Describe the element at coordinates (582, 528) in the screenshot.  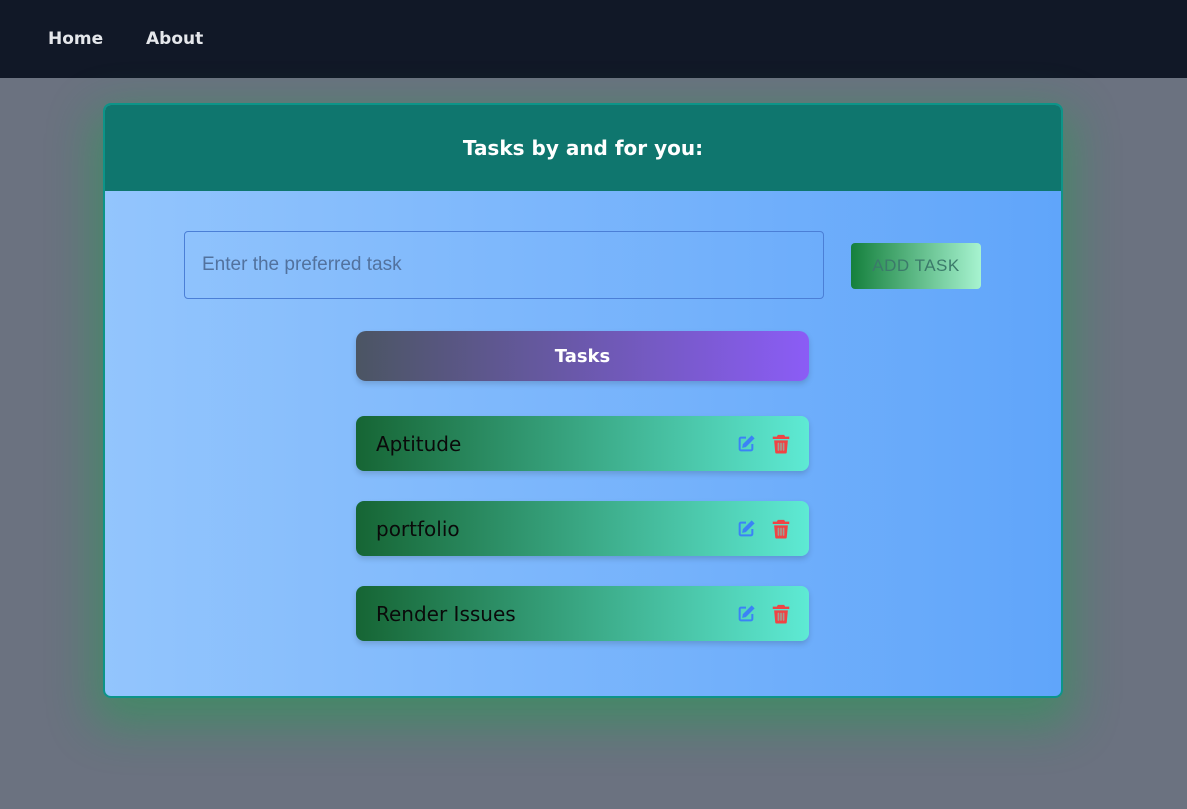
I see `task-item: portfolio` at that location.